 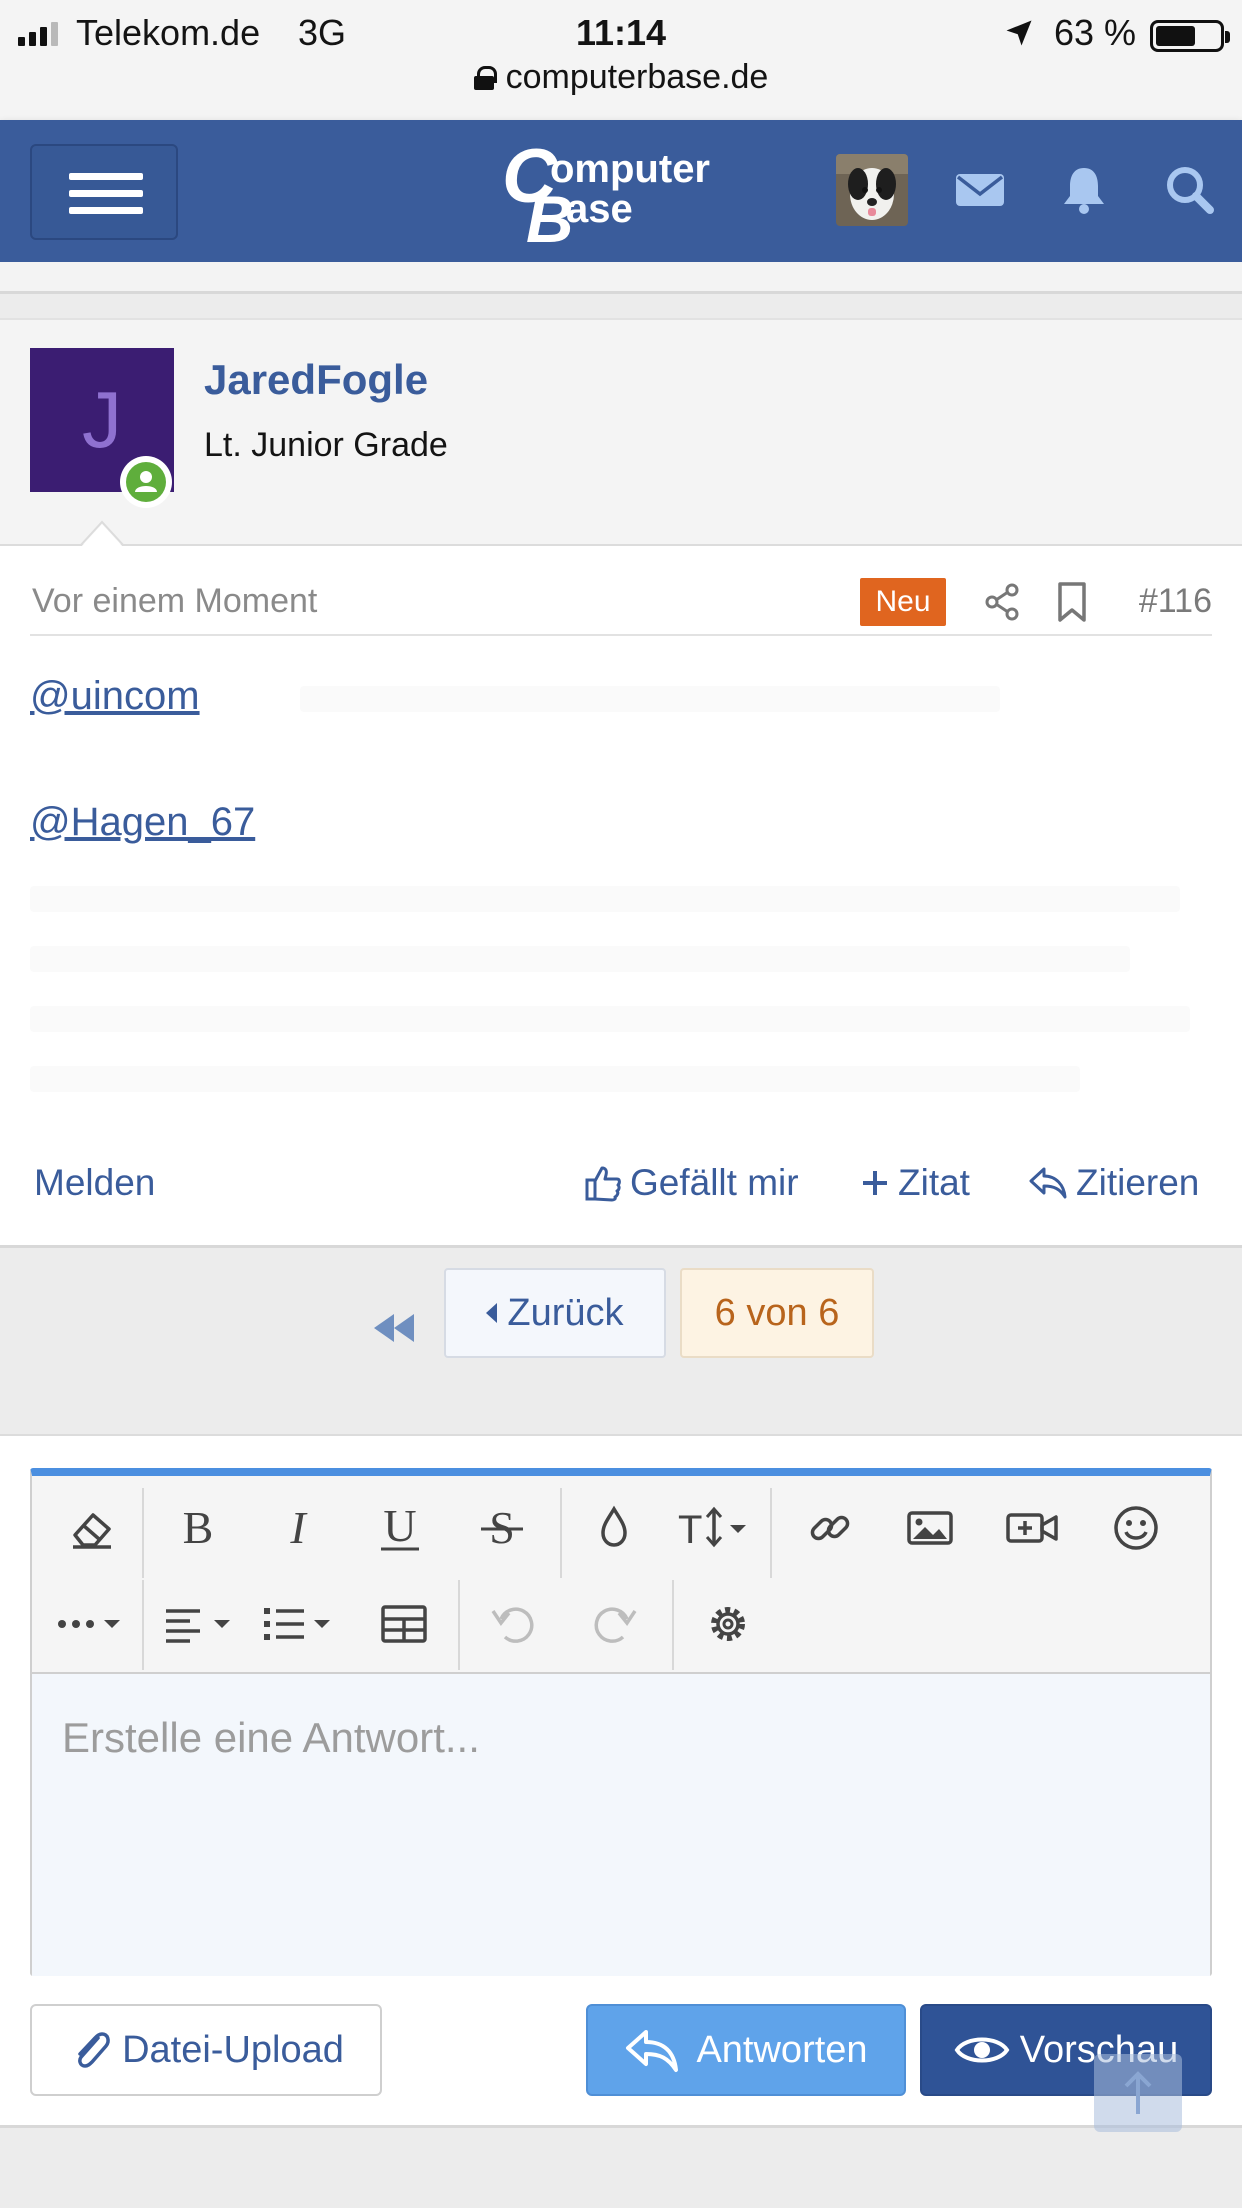 I want to click on editor-toolbar: B I U S T, so click(x=621, y=1574).